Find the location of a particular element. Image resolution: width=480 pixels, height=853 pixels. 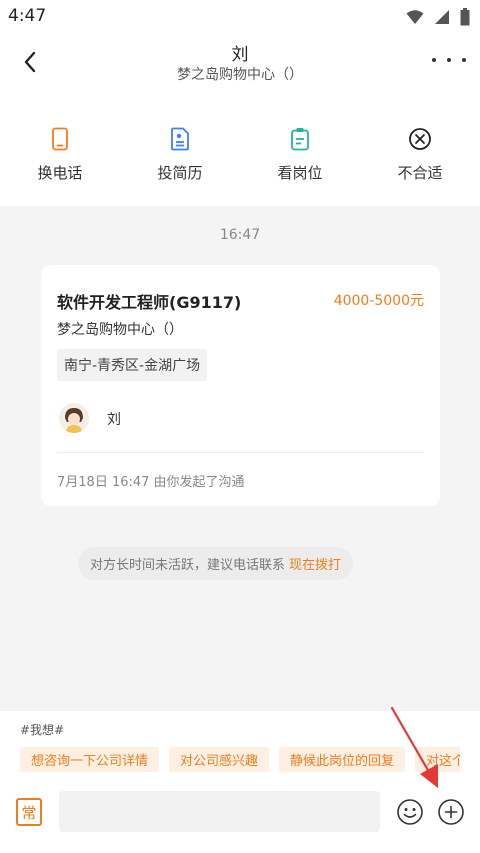

card-footer: 7月18日 16:47 由你发起了沟通 is located at coordinates (151, 482).